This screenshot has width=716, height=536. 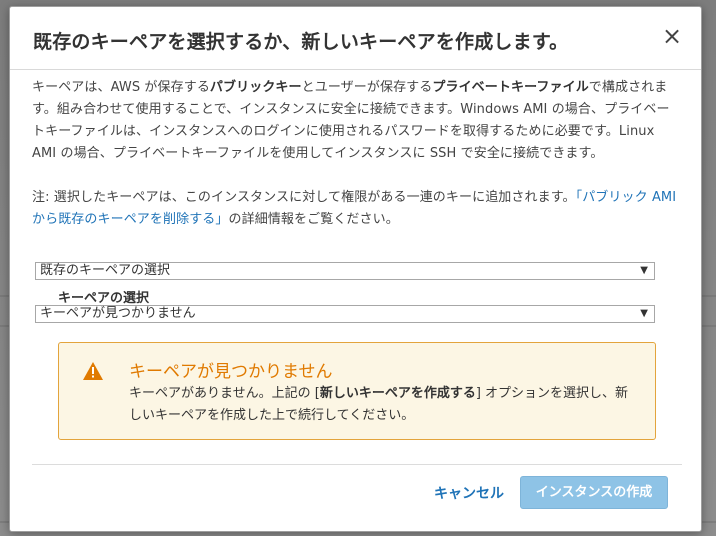 I want to click on close-icon: ×, so click(x=672, y=36).